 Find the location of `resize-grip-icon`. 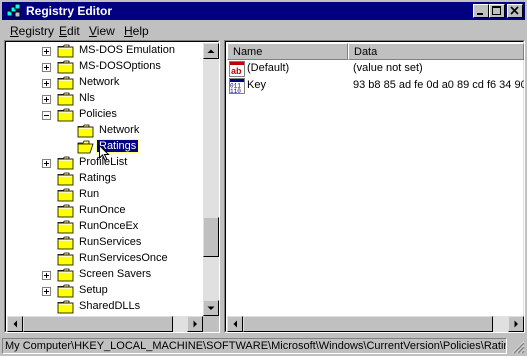

resize-grip-icon is located at coordinates (518, 347).